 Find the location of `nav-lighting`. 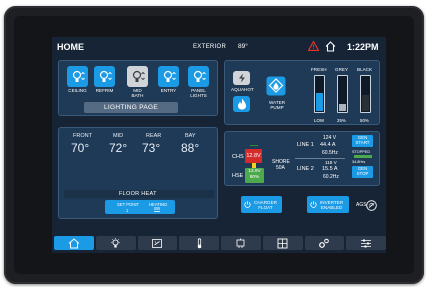

nav-lighting is located at coordinates (115, 243).